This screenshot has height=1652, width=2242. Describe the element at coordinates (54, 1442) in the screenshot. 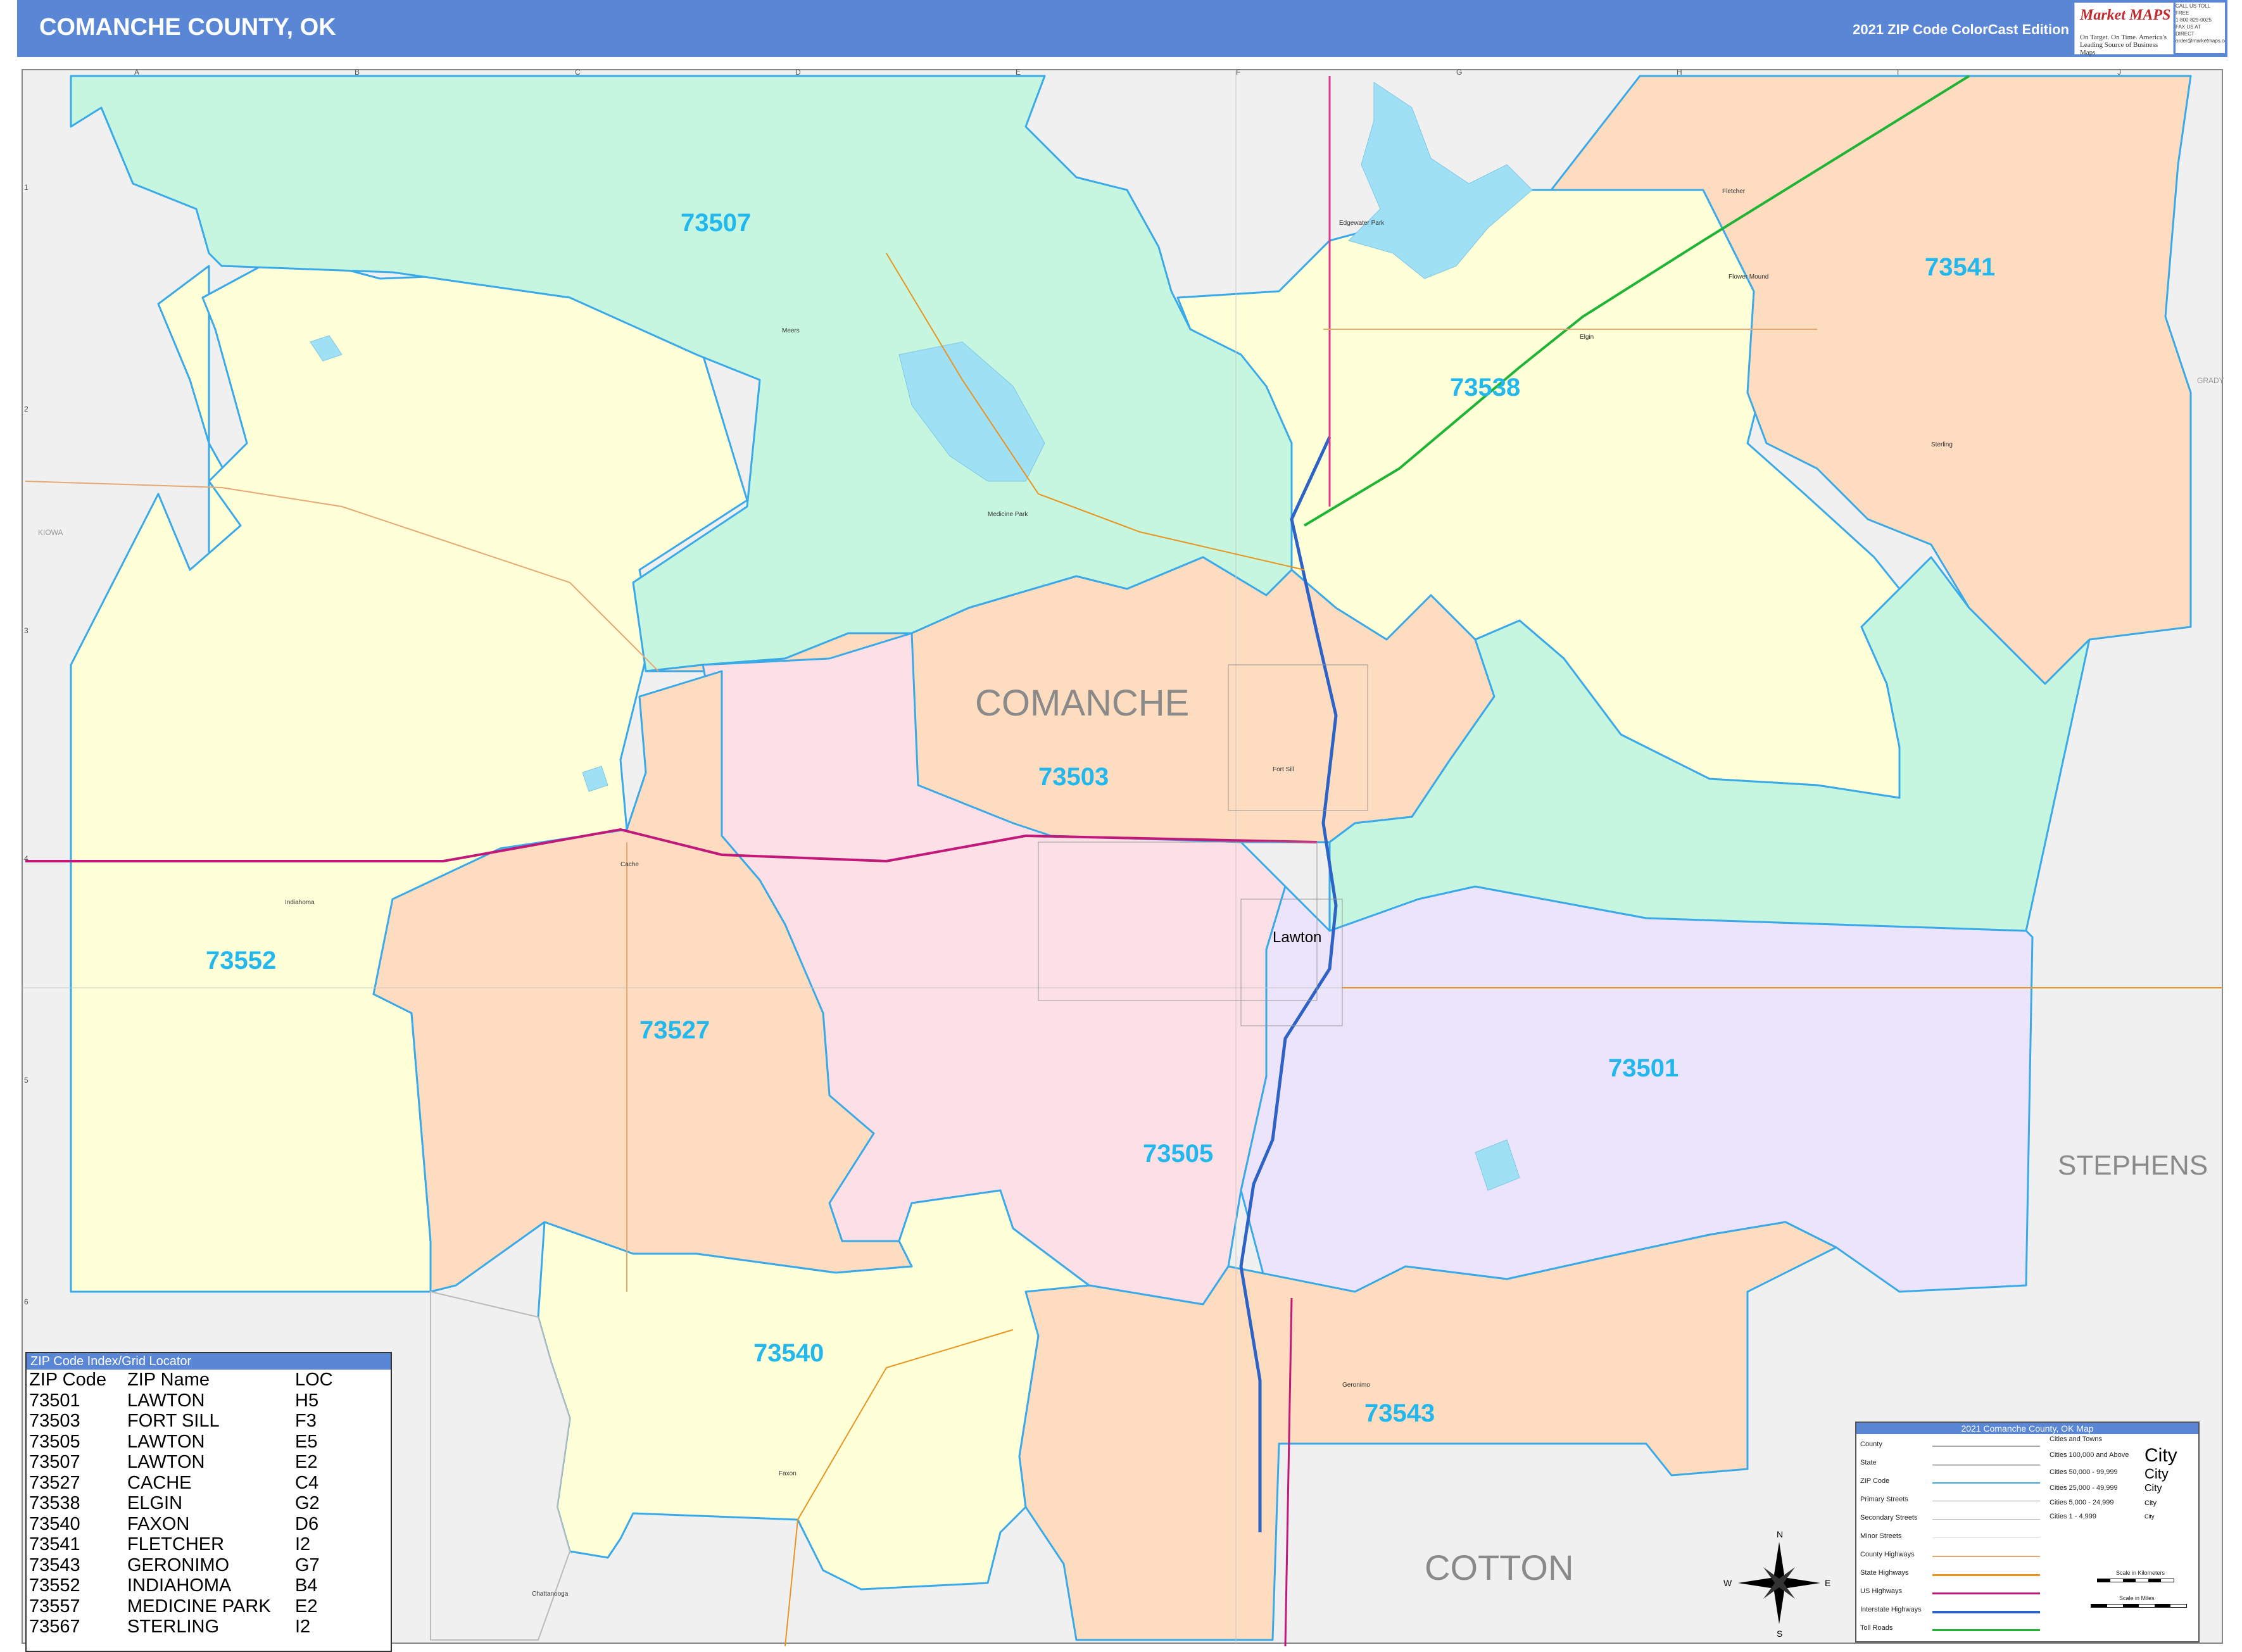

I see `zip-cell: 73505` at that location.